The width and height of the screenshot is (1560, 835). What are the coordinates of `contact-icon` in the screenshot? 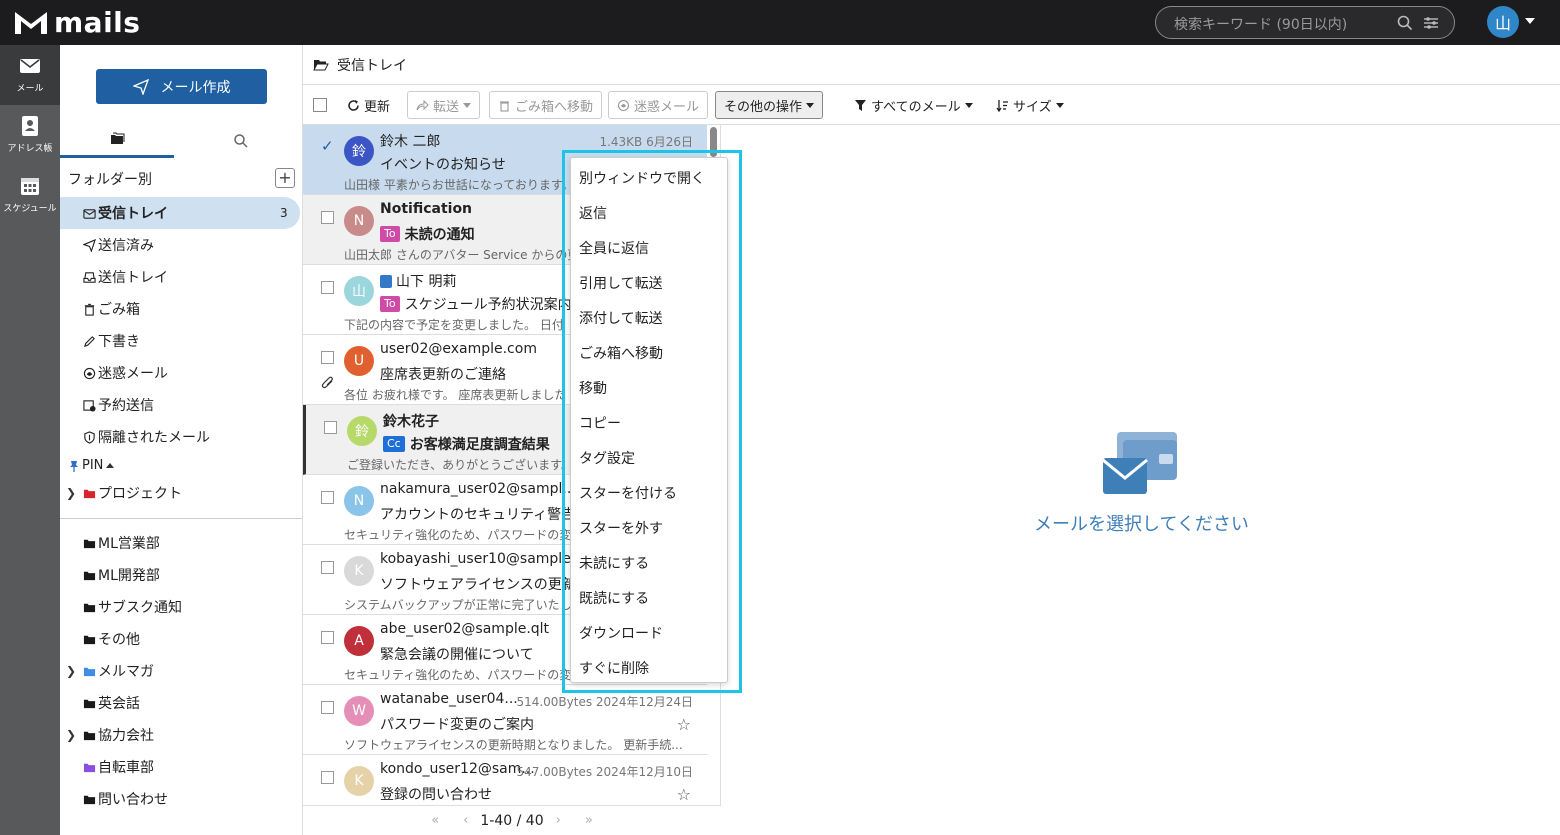 It's located at (386, 281).